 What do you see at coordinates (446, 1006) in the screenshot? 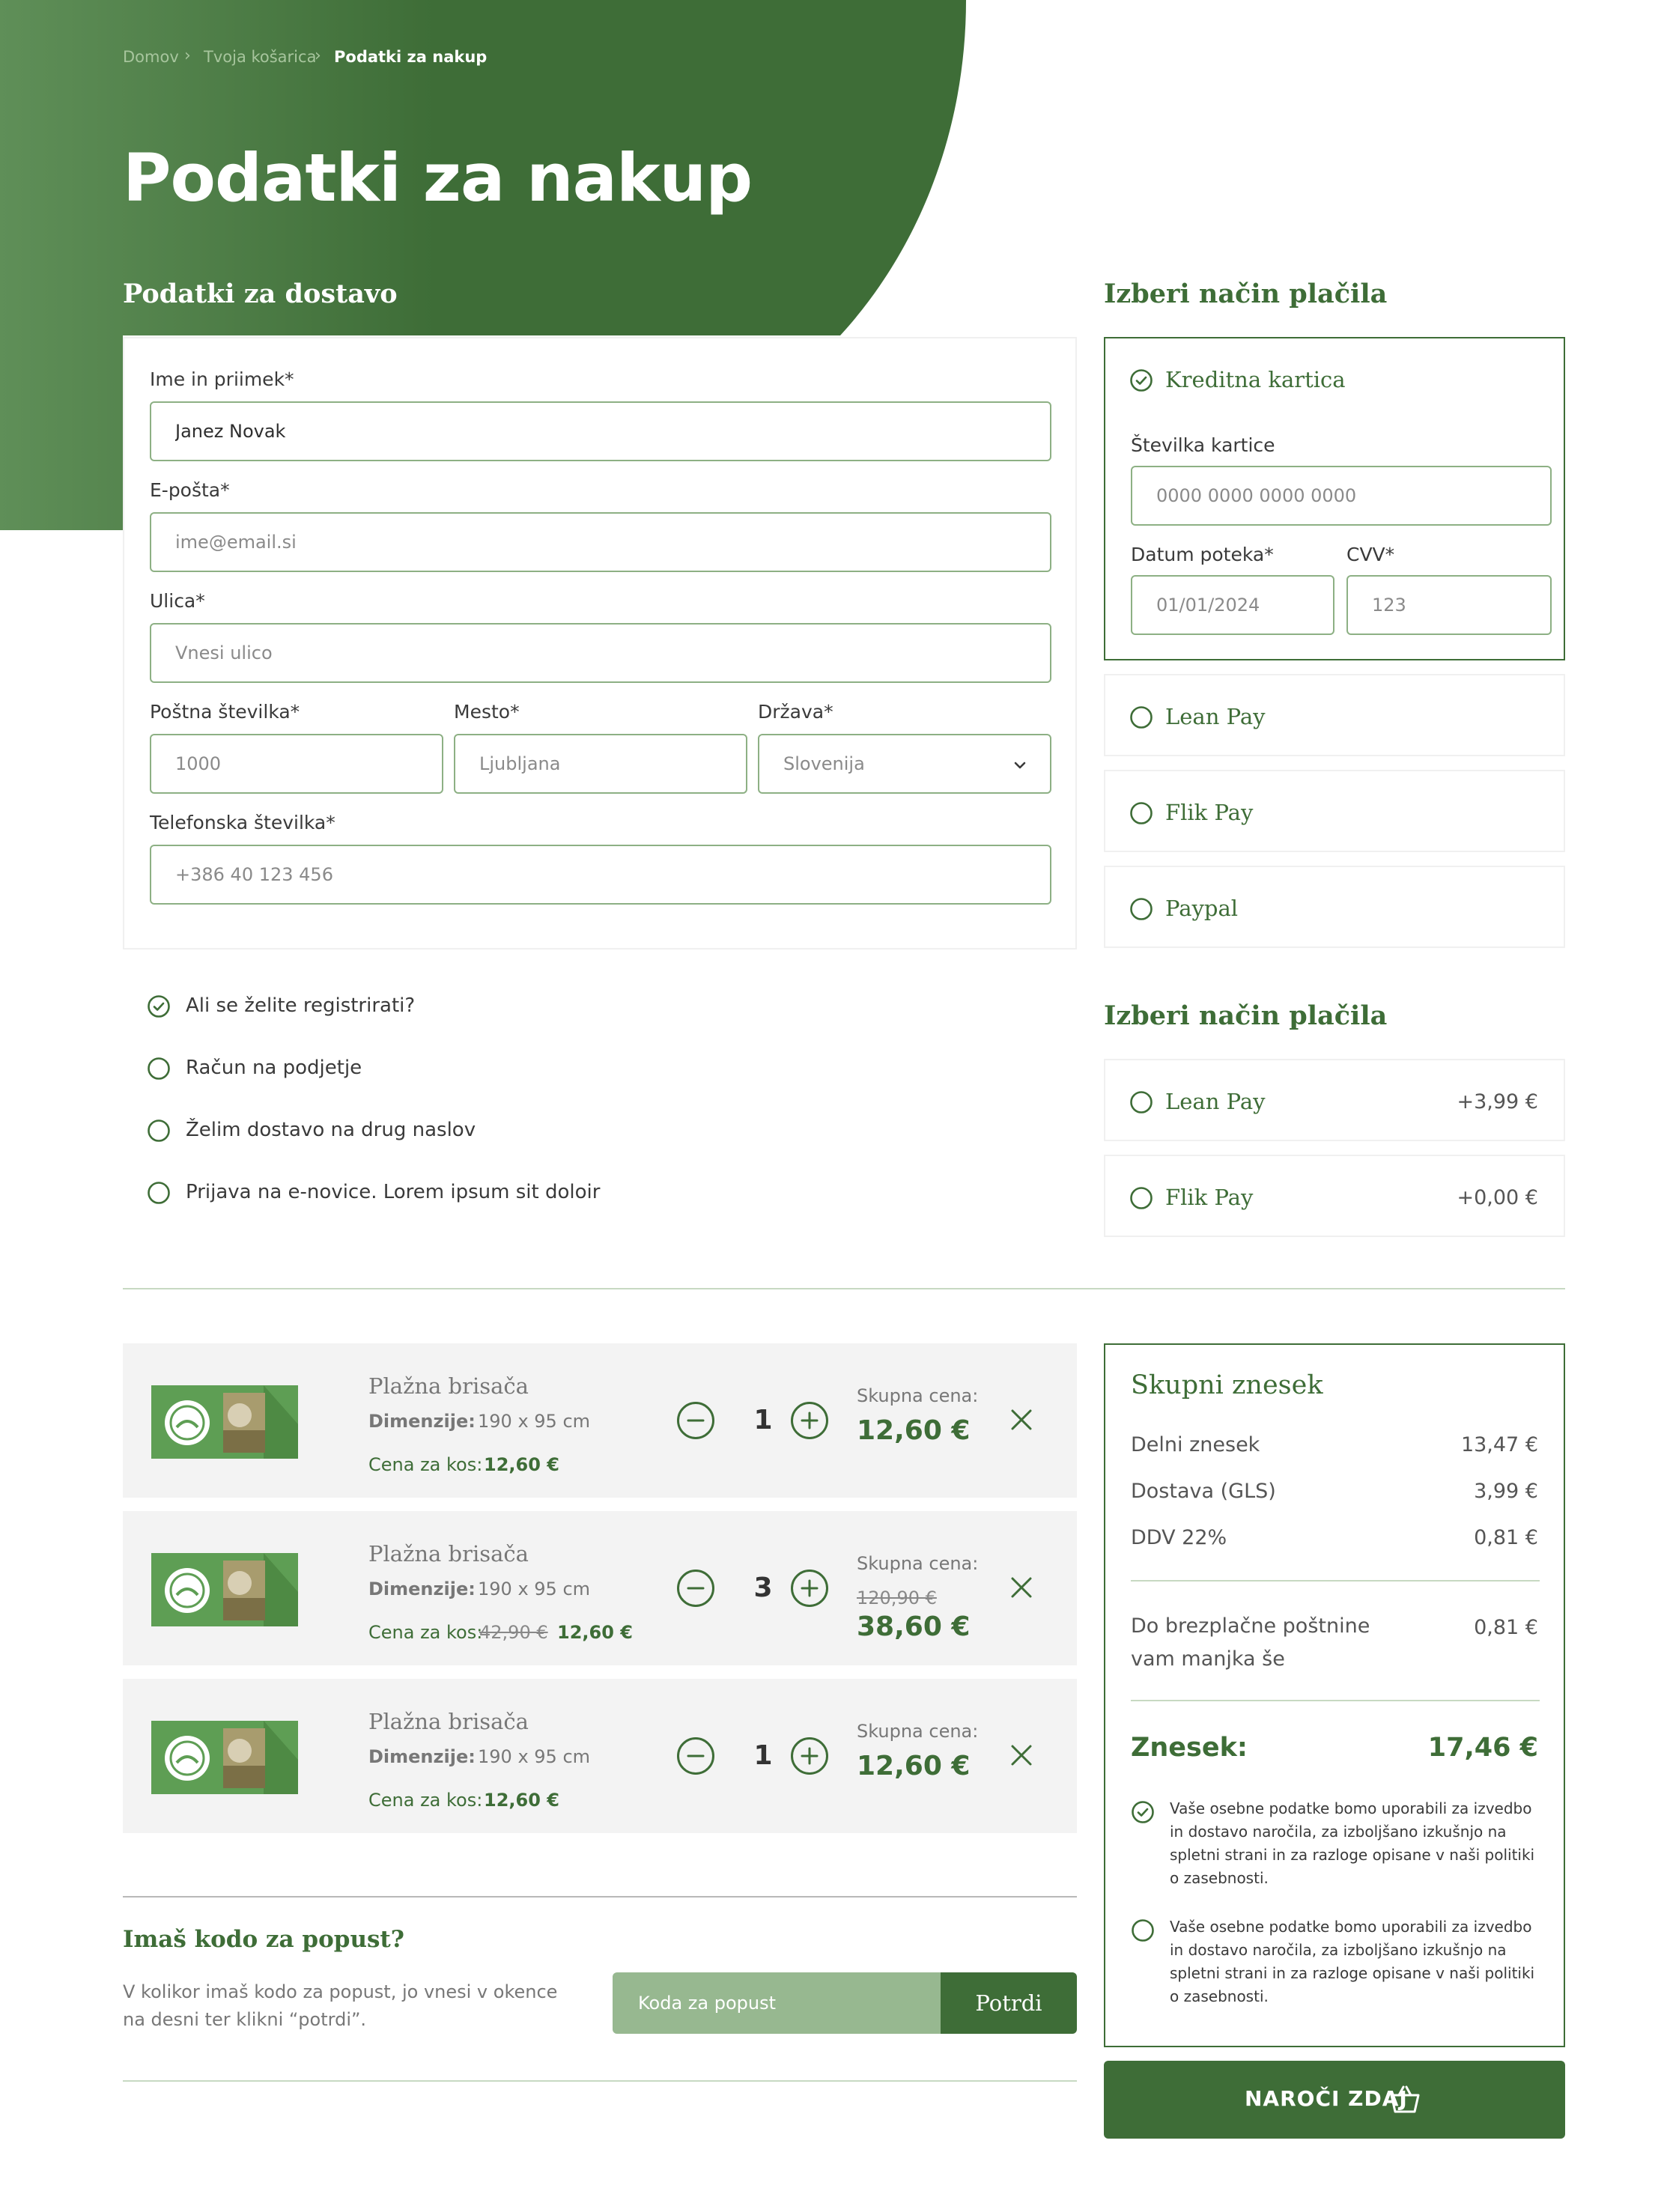
I see `option-register: Ali se želite registrirati?` at bounding box center [446, 1006].